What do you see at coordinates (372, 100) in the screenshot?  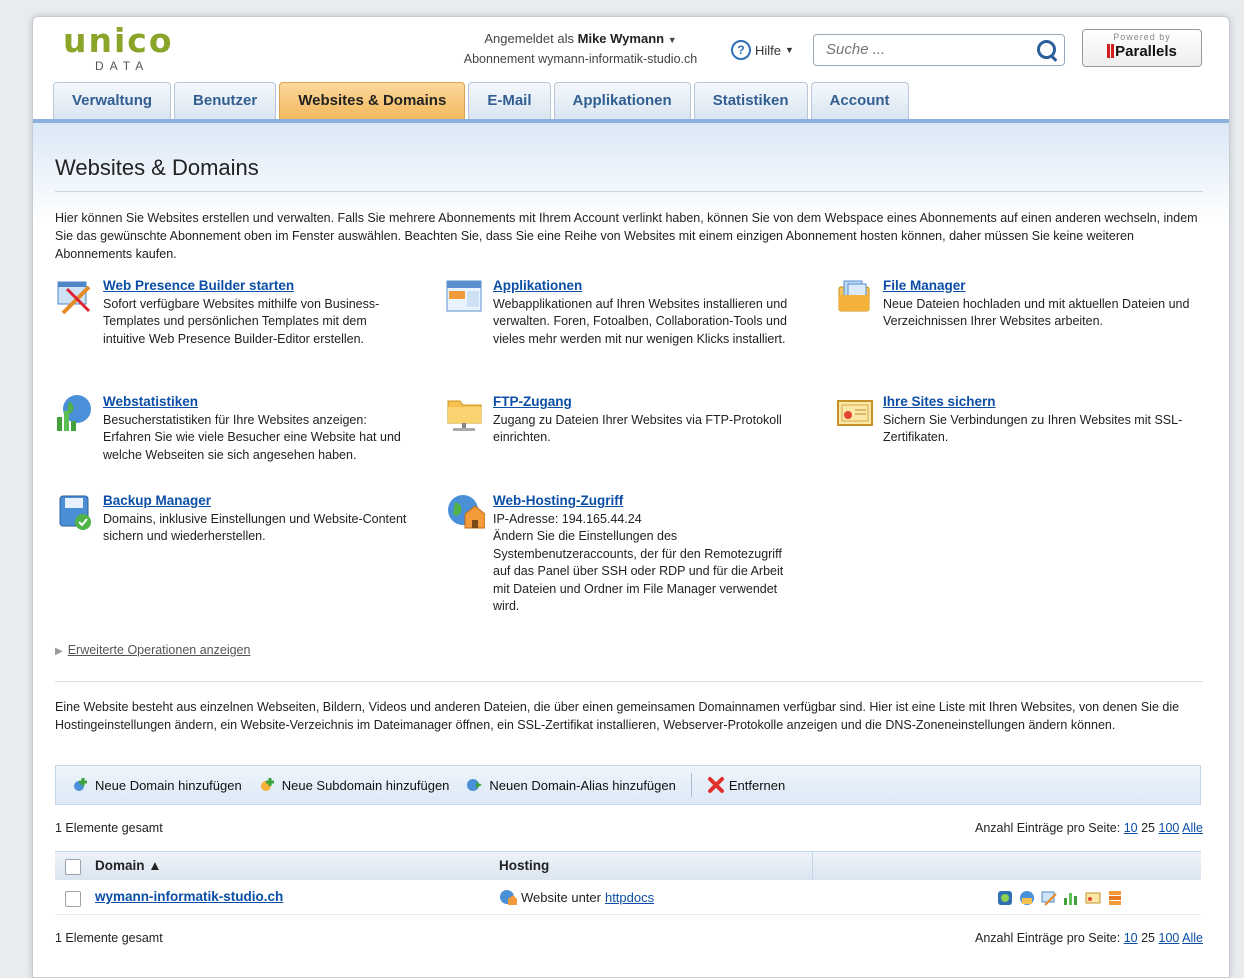 I see `tab-websites-domains: Websites & Domains` at bounding box center [372, 100].